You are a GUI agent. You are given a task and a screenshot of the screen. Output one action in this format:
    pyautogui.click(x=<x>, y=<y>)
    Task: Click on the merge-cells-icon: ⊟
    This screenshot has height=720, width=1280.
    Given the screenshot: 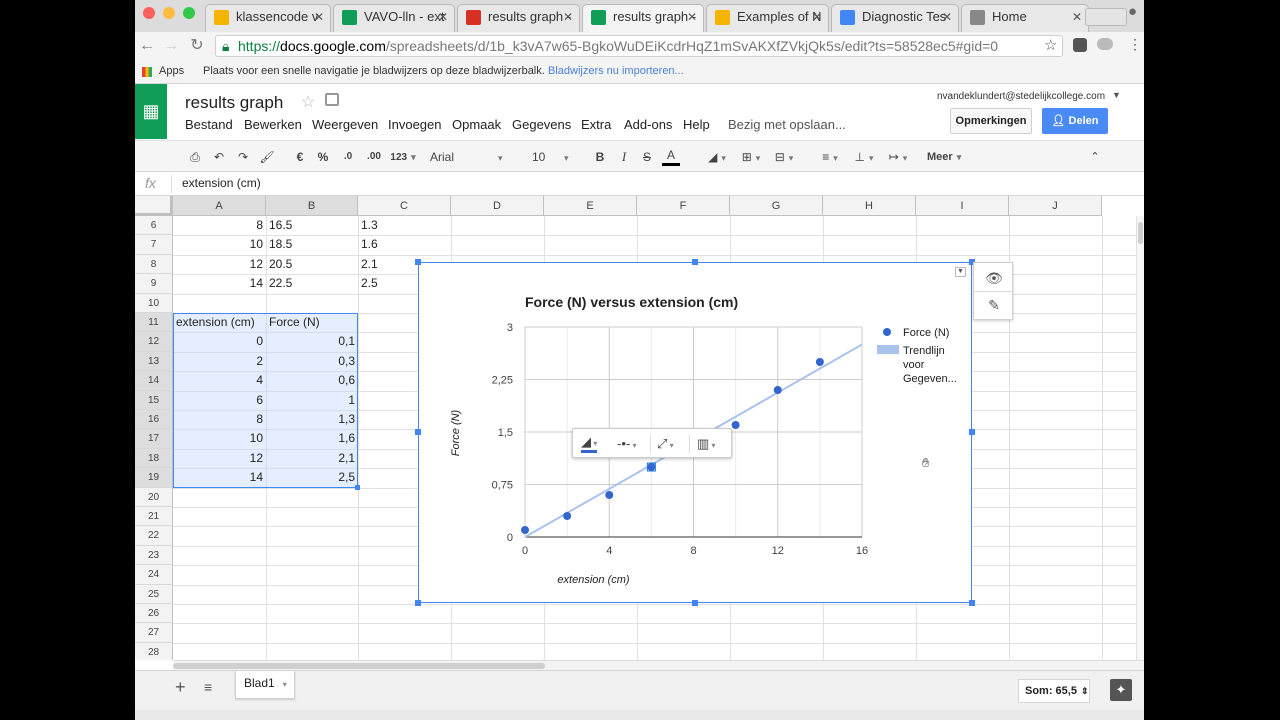 What is the action you would take?
    pyautogui.click(x=784, y=157)
    